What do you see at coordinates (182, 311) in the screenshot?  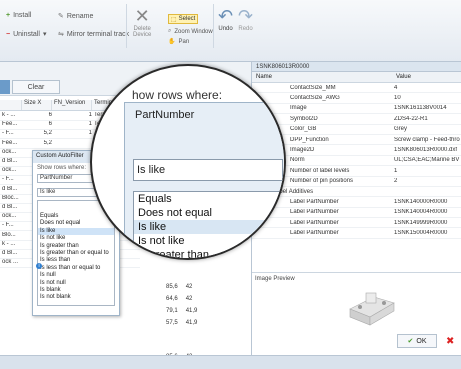 I see `table-row: 79,1 41,9` at bounding box center [182, 311].